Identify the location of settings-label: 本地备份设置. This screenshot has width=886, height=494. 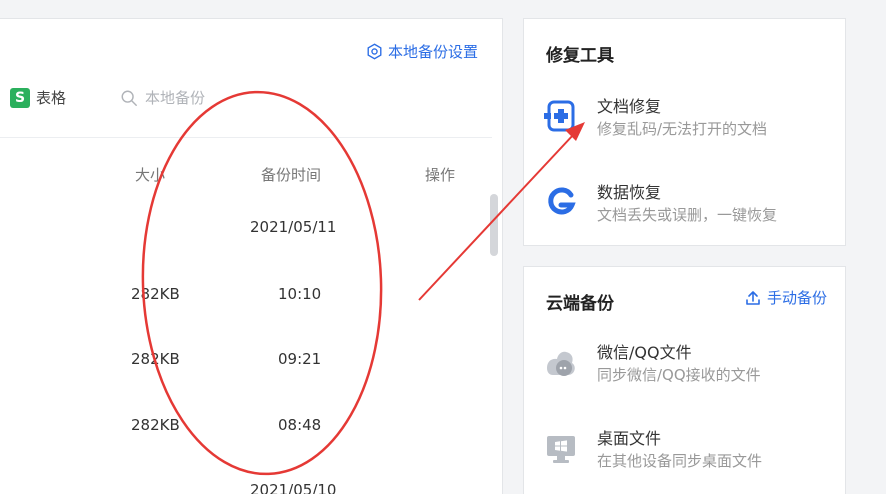
(432, 52).